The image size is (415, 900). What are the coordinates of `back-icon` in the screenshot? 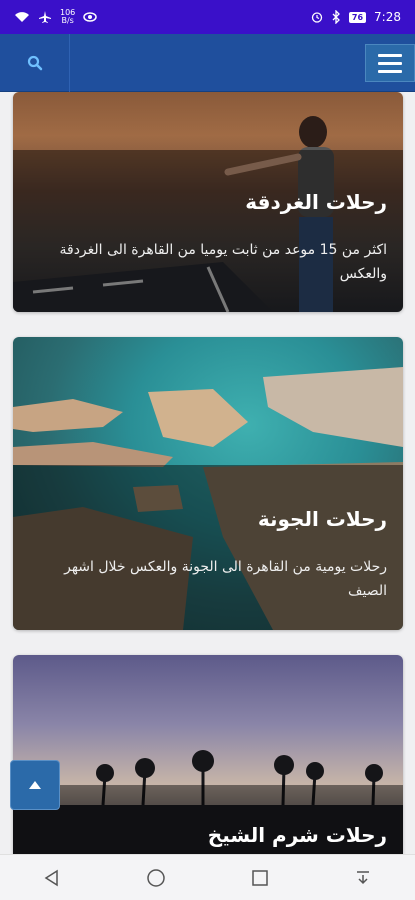 It's located at (52, 878).